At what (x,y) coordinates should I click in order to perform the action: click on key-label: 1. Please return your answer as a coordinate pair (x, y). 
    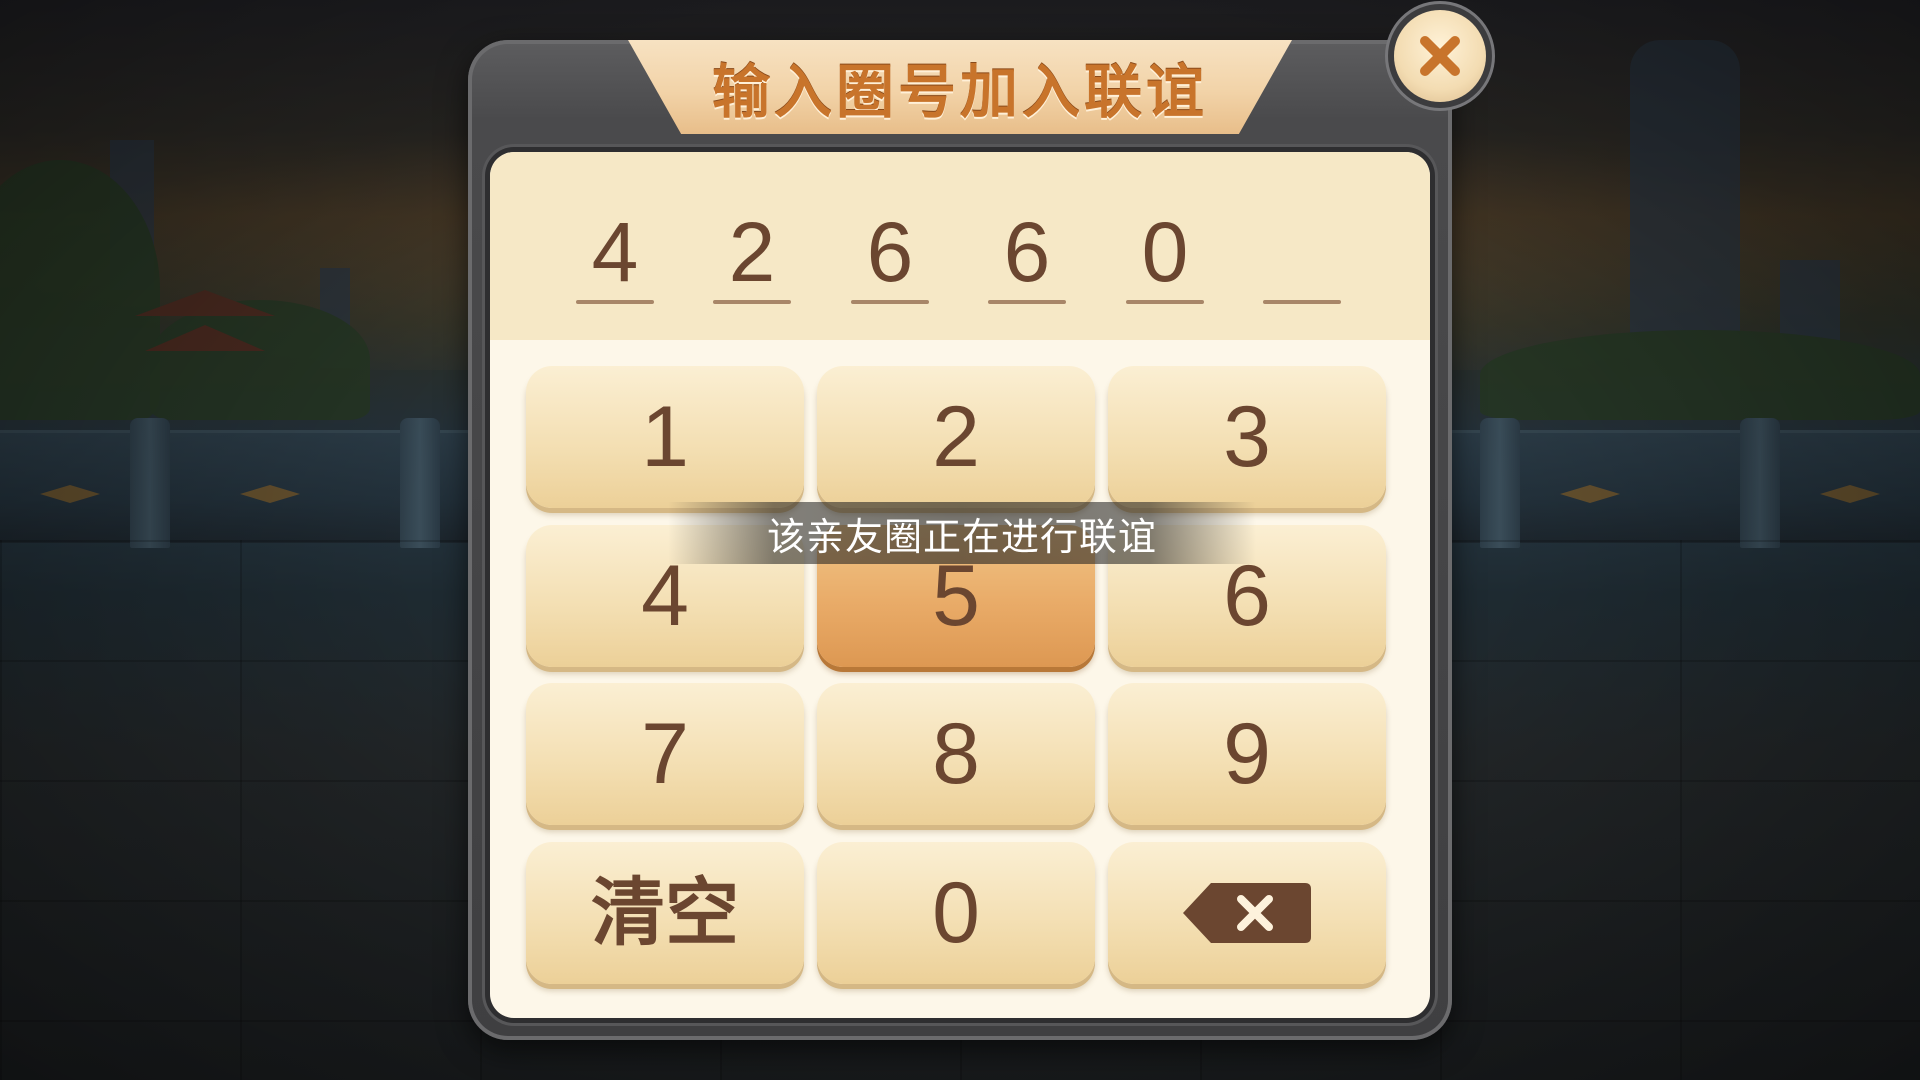
    Looking at the image, I should click on (665, 437).